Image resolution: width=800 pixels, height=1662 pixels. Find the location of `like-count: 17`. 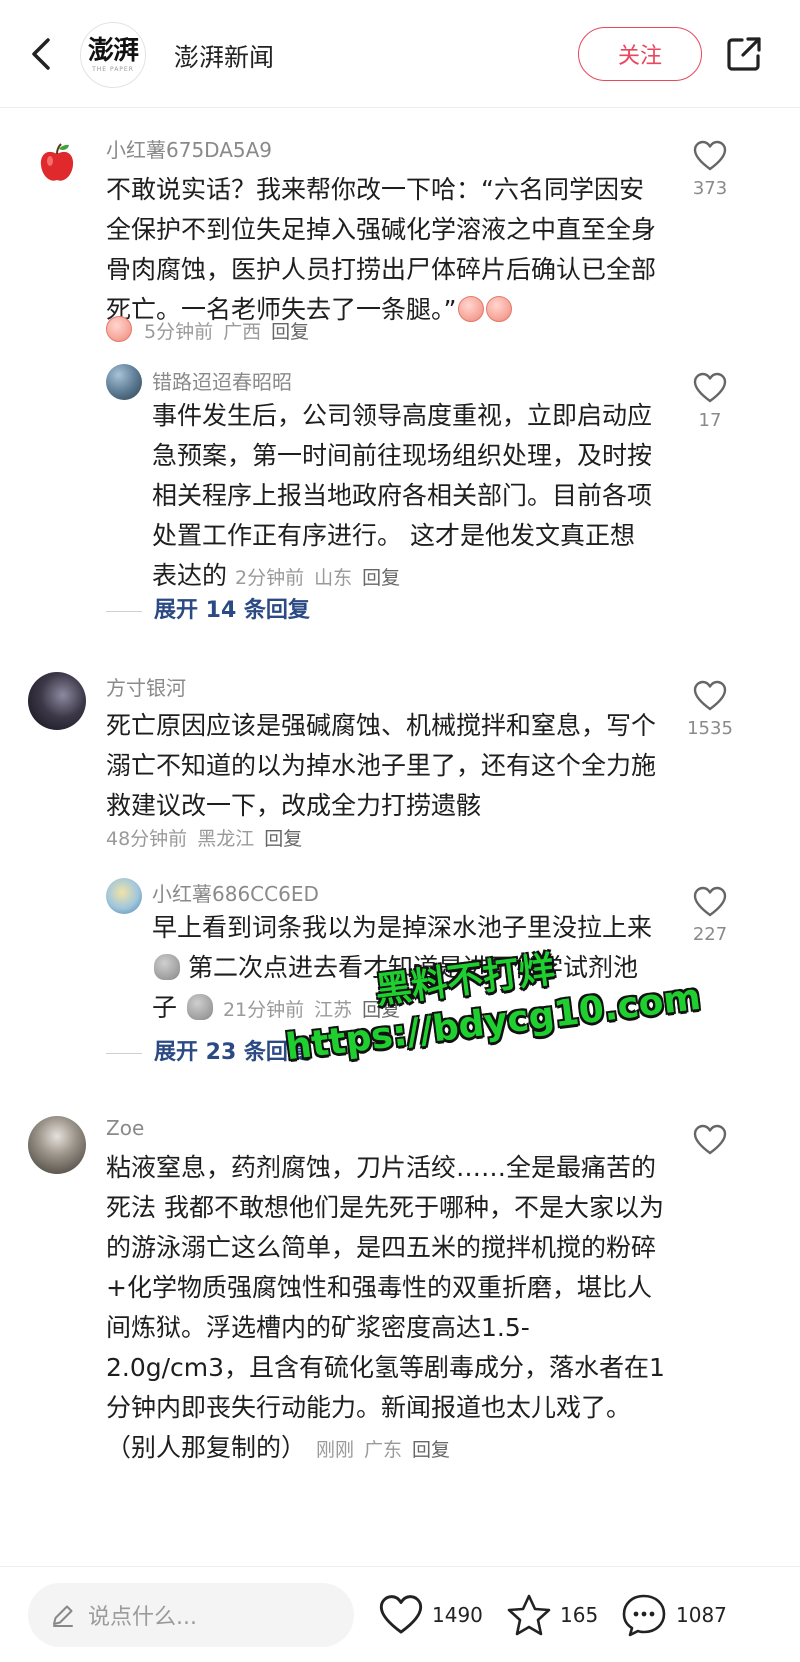

like-count: 17 is located at coordinates (710, 420).